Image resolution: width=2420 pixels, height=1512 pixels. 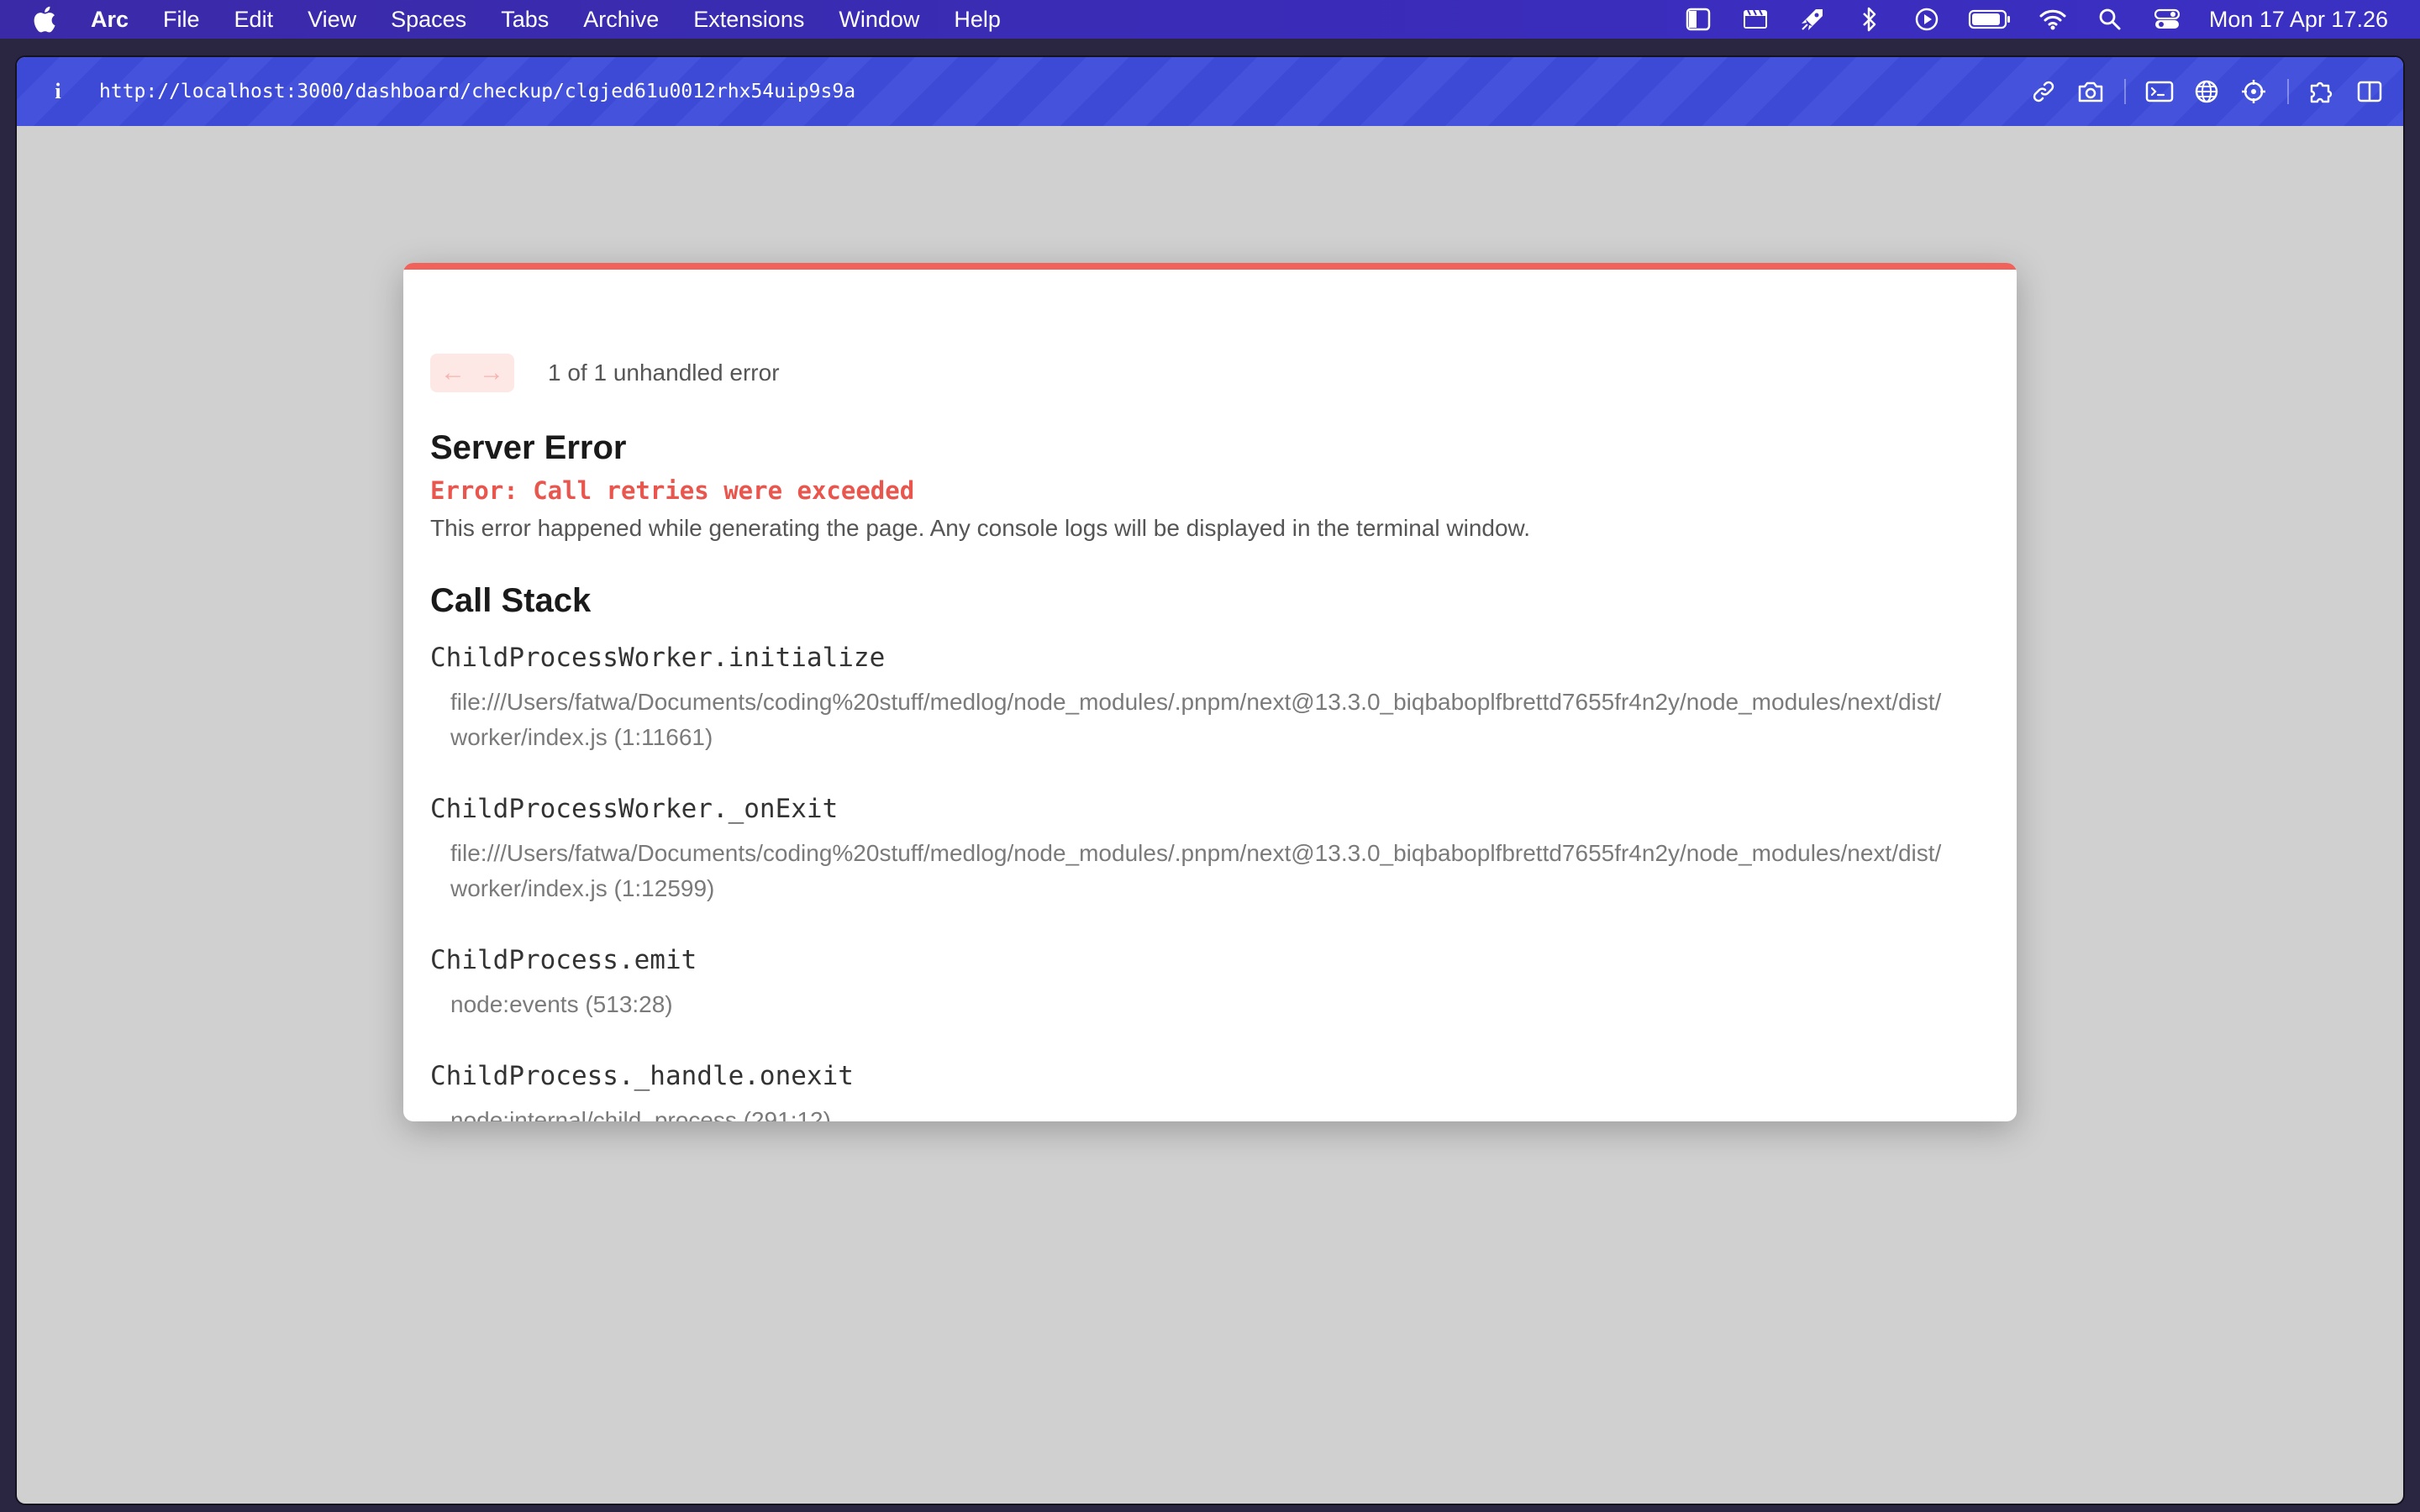 I want to click on camera-icon, so click(x=2090, y=91).